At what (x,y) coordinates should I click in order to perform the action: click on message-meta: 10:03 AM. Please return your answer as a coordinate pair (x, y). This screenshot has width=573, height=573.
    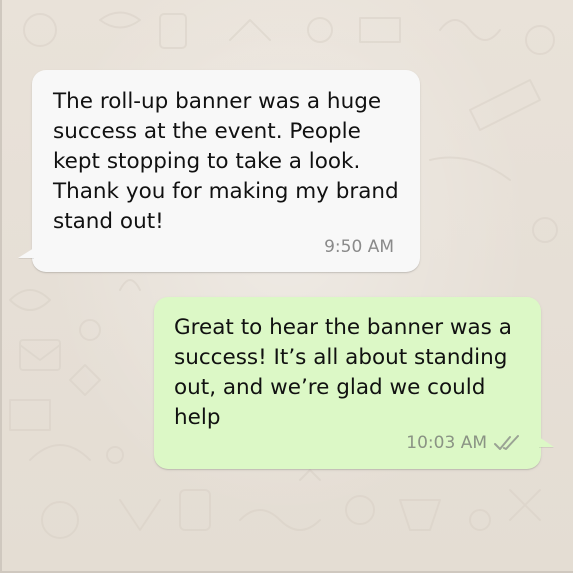
    Looking at the image, I should click on (463, 443).